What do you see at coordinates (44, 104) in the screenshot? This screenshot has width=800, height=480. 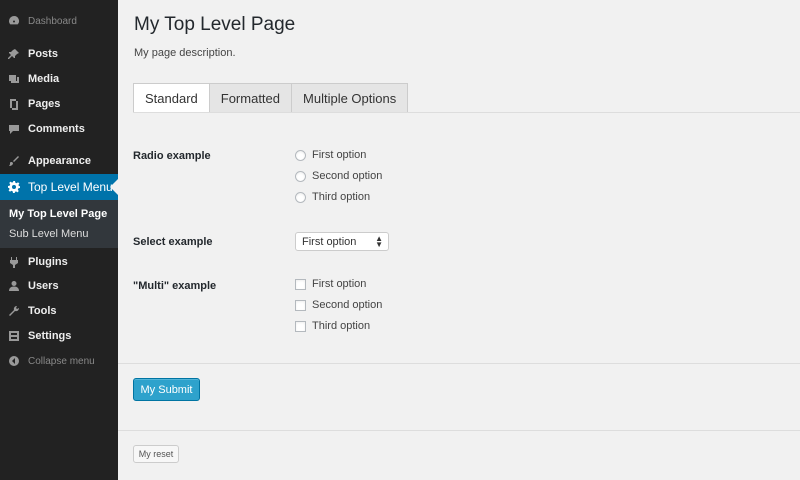 I see `menu-label: Pages` at bounding box center [44, 104].